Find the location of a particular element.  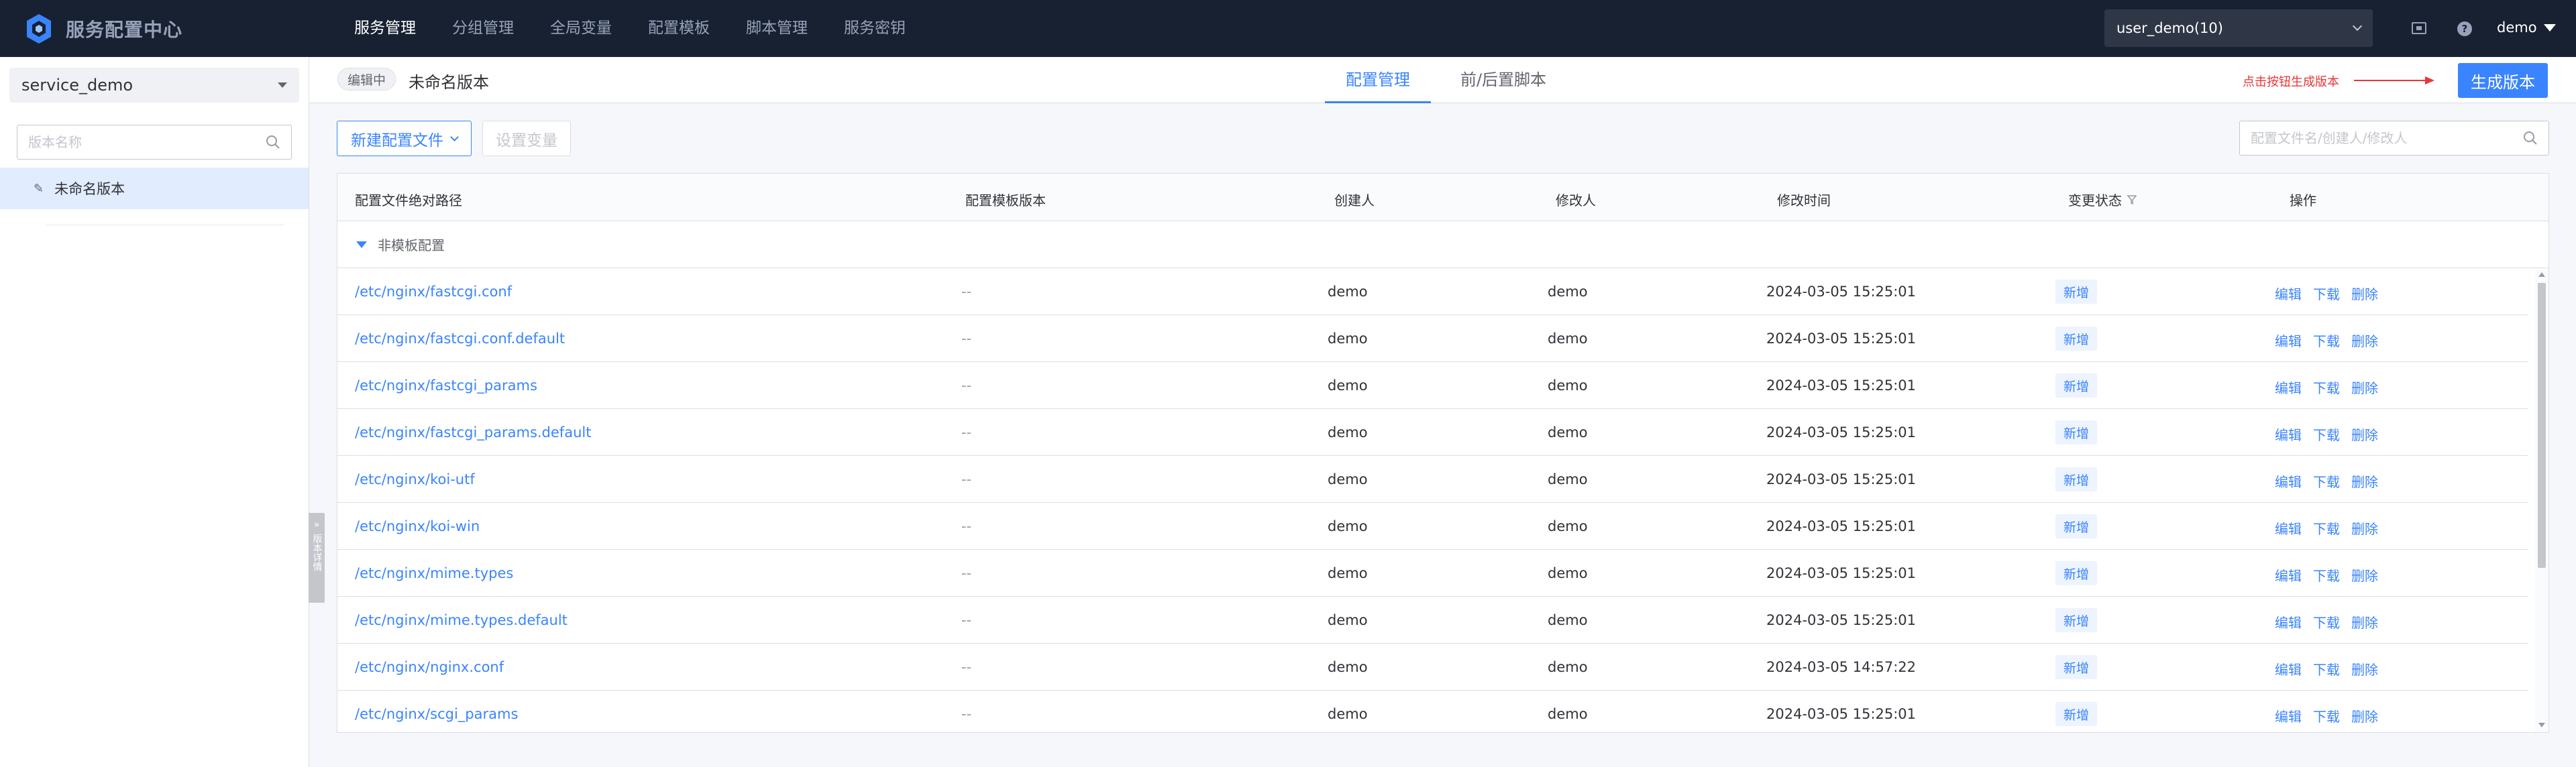

scrollbar-thumb is located at coordinates (2542, 425).